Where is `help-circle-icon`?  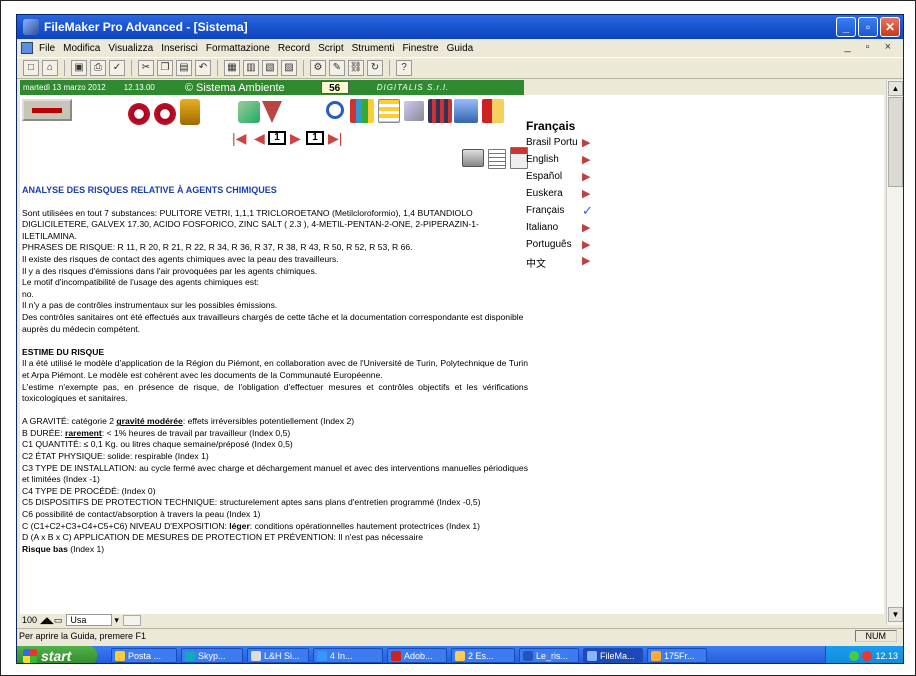
help-circle-icon is located at coordinates (139, 114).